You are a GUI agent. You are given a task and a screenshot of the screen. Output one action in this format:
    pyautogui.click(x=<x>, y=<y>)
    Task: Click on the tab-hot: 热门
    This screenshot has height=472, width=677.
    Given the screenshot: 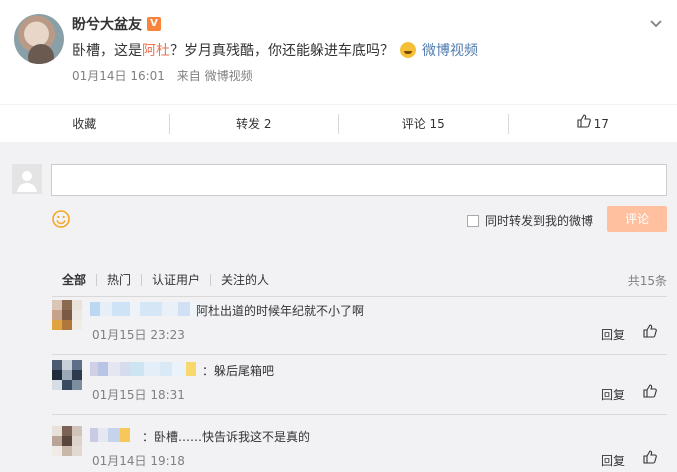 What is the action you would take?
    pyautogui.click(x=118, y=280)
    